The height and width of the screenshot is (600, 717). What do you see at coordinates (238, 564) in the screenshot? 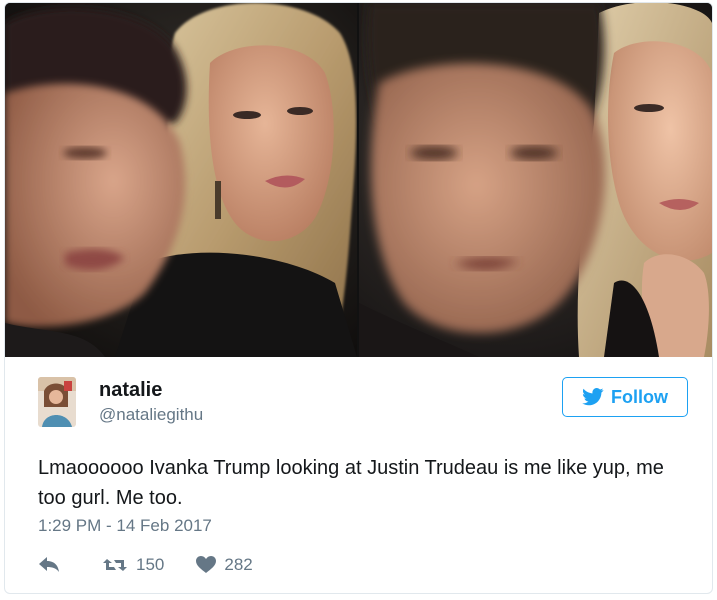
I see `like-count: 282` at bounding box center [238, 564].